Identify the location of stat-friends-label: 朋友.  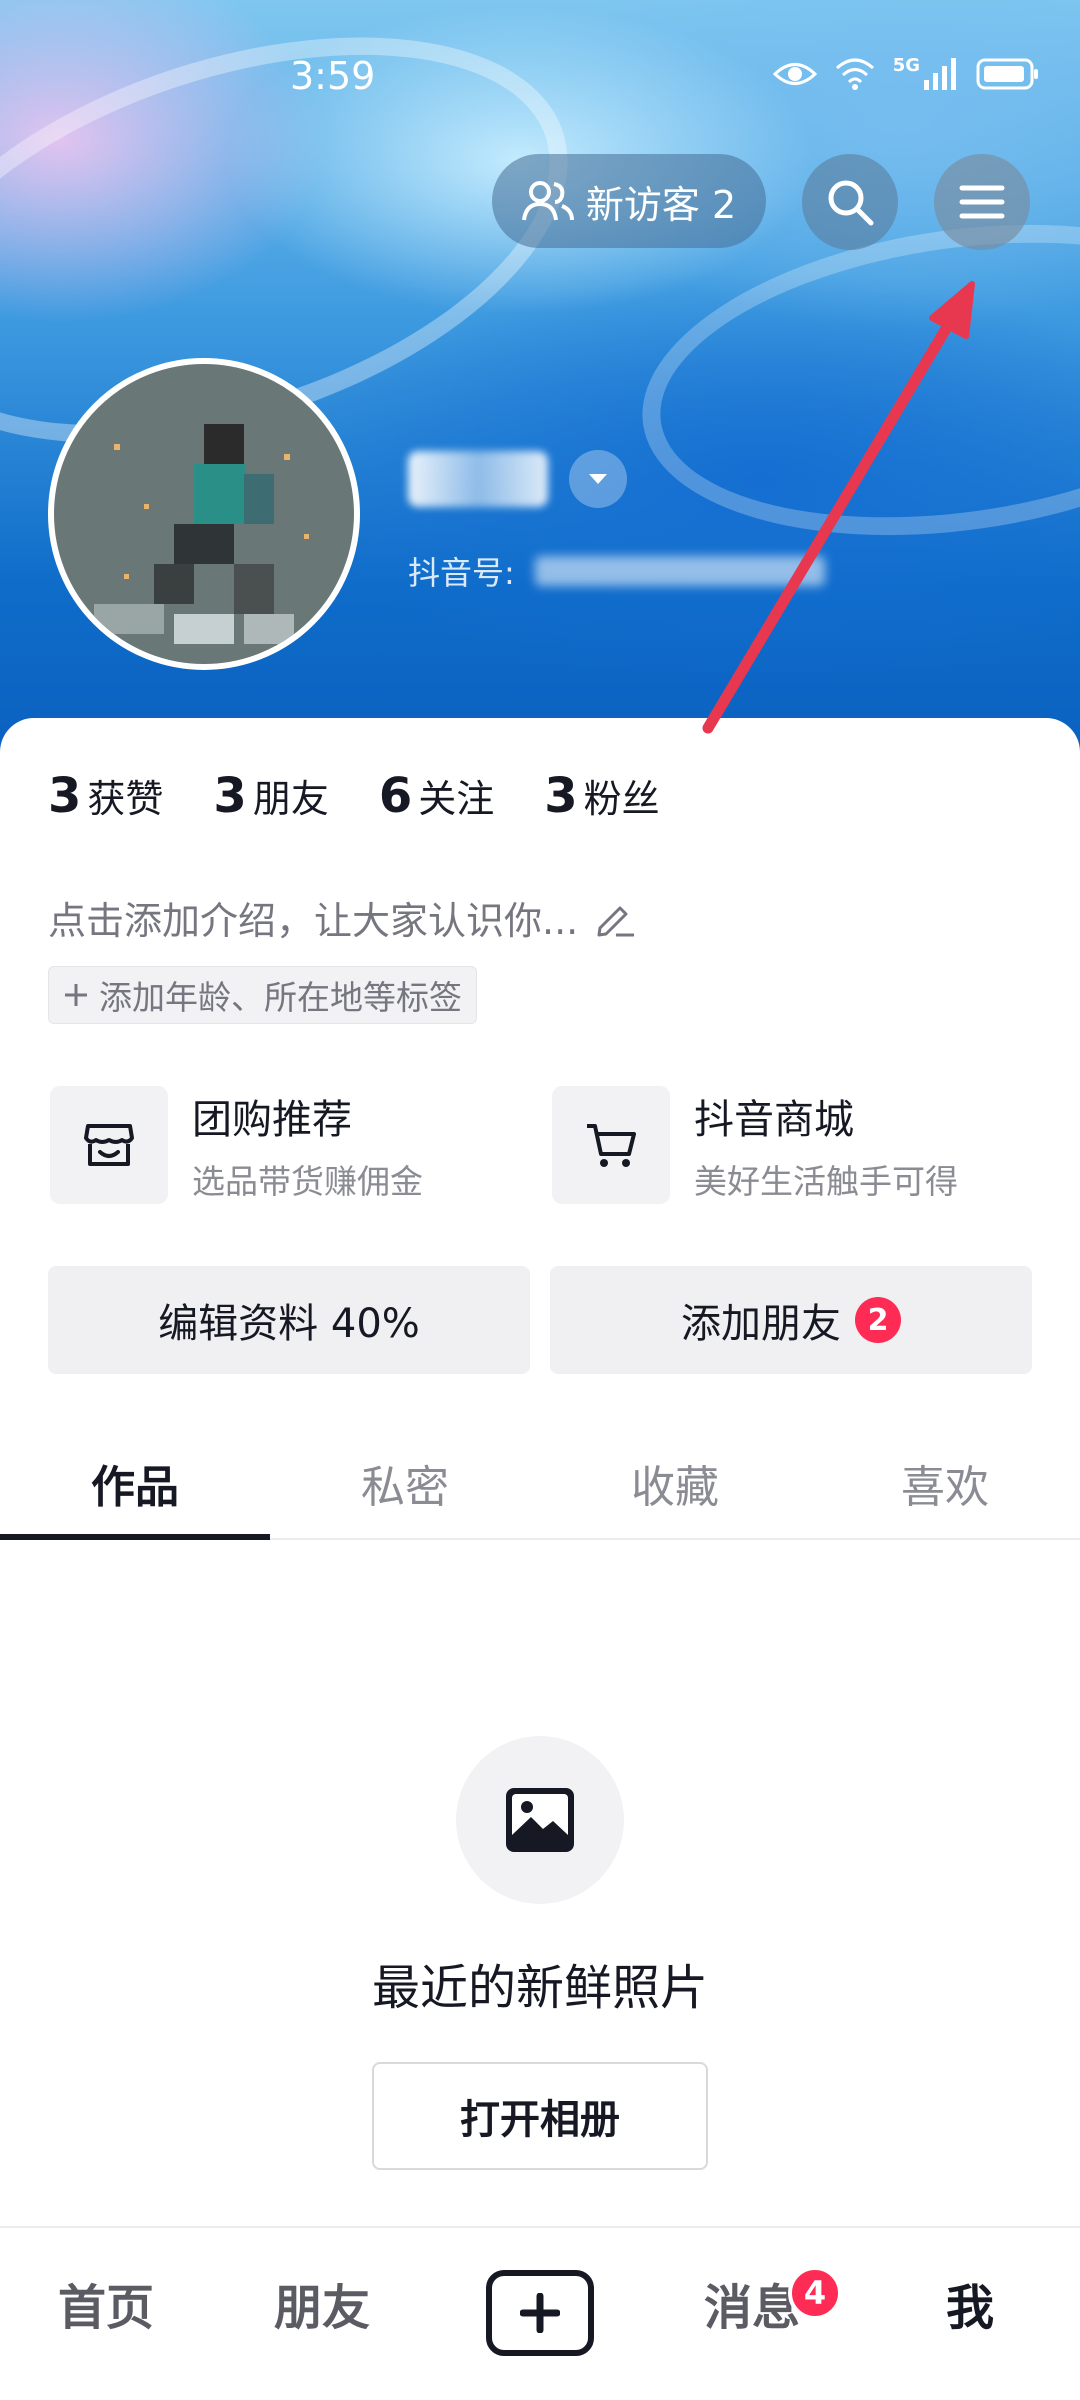
(290, 799).